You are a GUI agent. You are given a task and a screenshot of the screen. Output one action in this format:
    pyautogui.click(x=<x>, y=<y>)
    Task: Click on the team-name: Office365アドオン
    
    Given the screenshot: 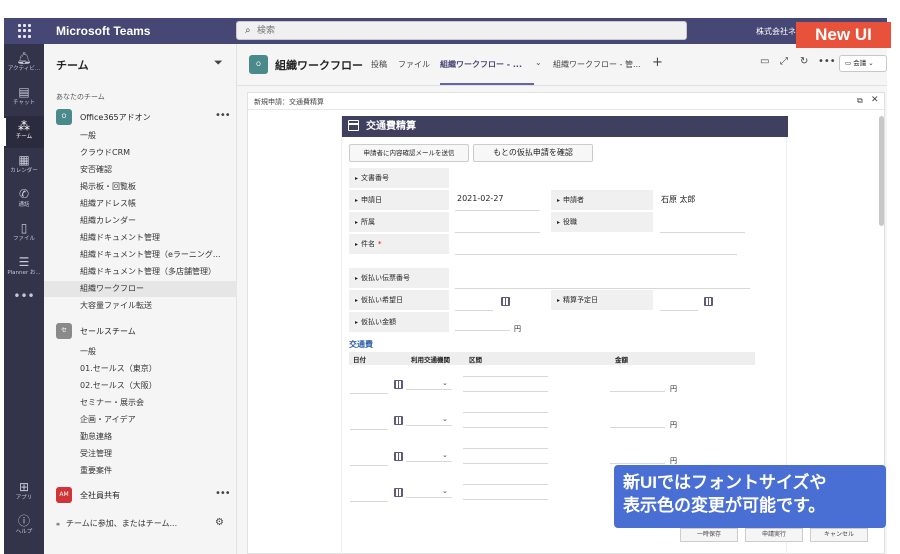 What is the action you would take?
    pyautogui.click(x=115, y=117)
    